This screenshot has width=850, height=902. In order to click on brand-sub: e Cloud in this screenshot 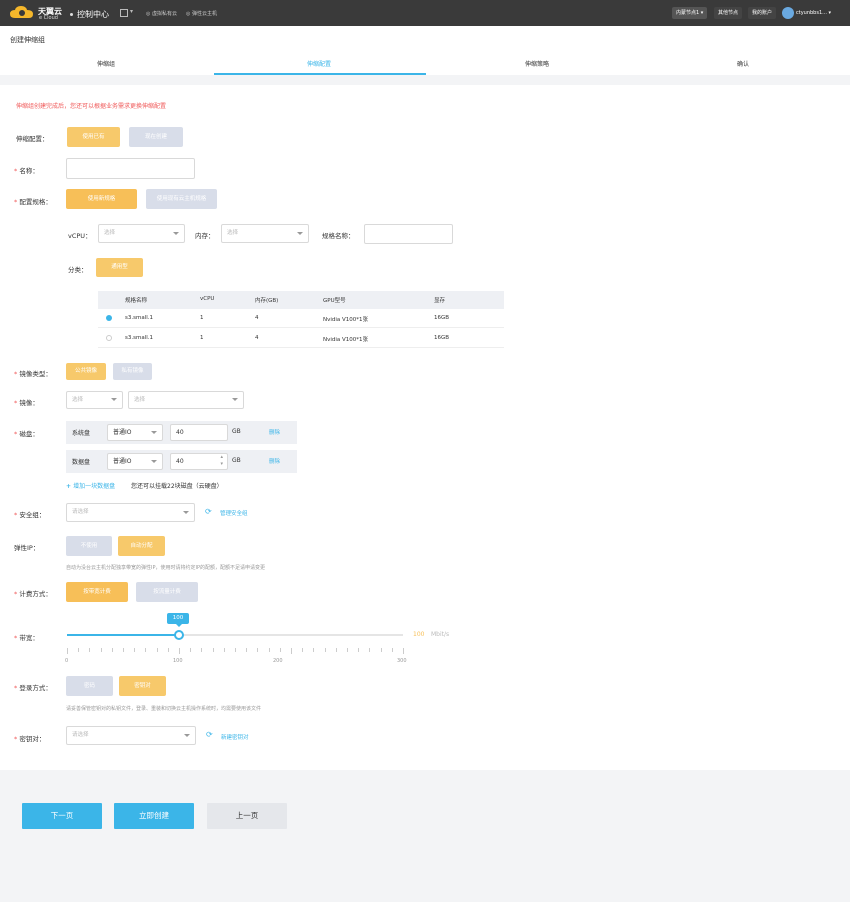, I will do `click(48, 18)`.